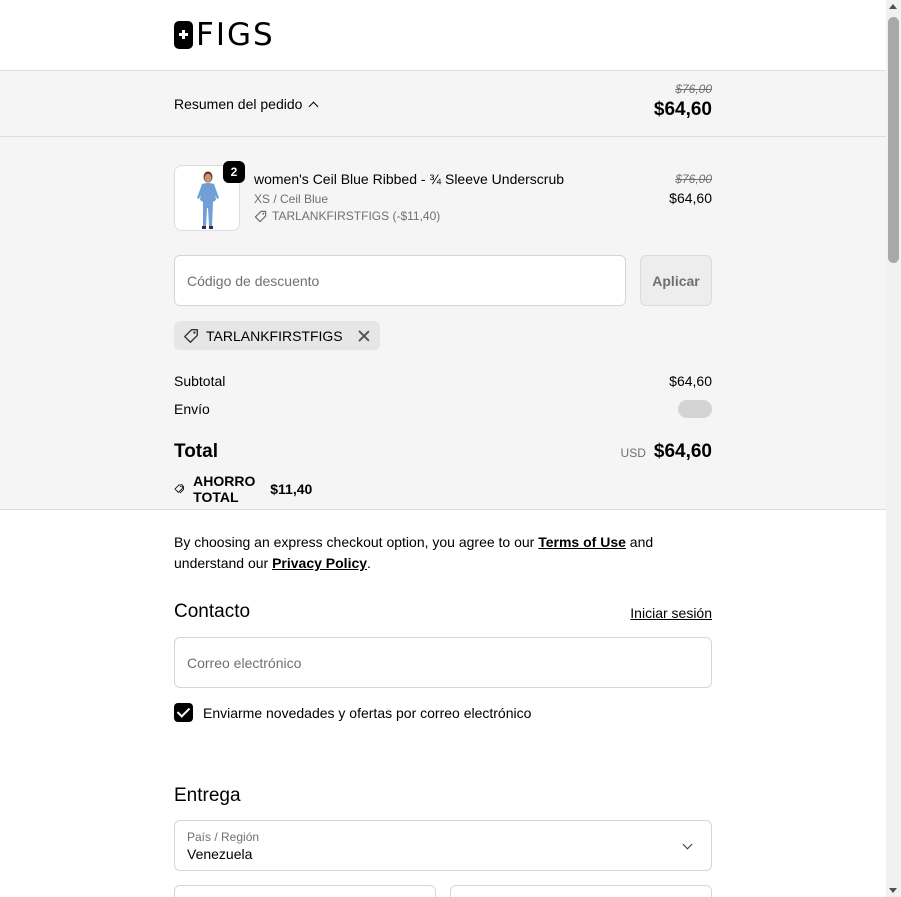 Image resolution: width=901 pixels, height=897 pixels. I want to click on shipping-value-placeholder, so click(695, 409).